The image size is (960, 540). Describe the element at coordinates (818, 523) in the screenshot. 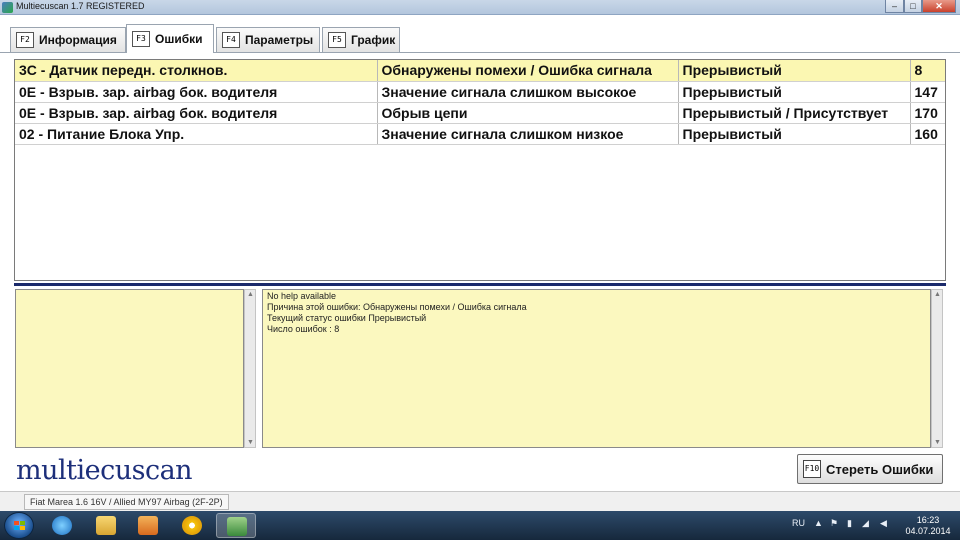

I see `show-hidden-icons-icon: ▲` at that location.